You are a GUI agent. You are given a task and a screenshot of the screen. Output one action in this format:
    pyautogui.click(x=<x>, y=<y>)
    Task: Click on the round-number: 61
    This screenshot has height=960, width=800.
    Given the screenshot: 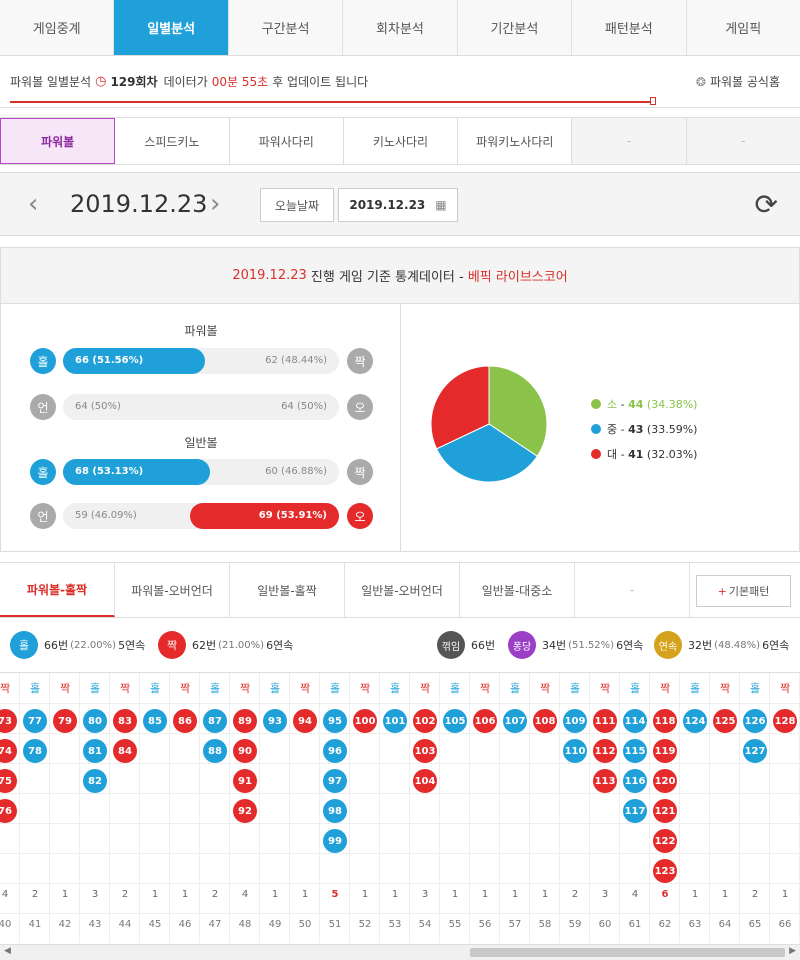 What is the action you would take?
    pyautogui.click(x=635, y=924)
    